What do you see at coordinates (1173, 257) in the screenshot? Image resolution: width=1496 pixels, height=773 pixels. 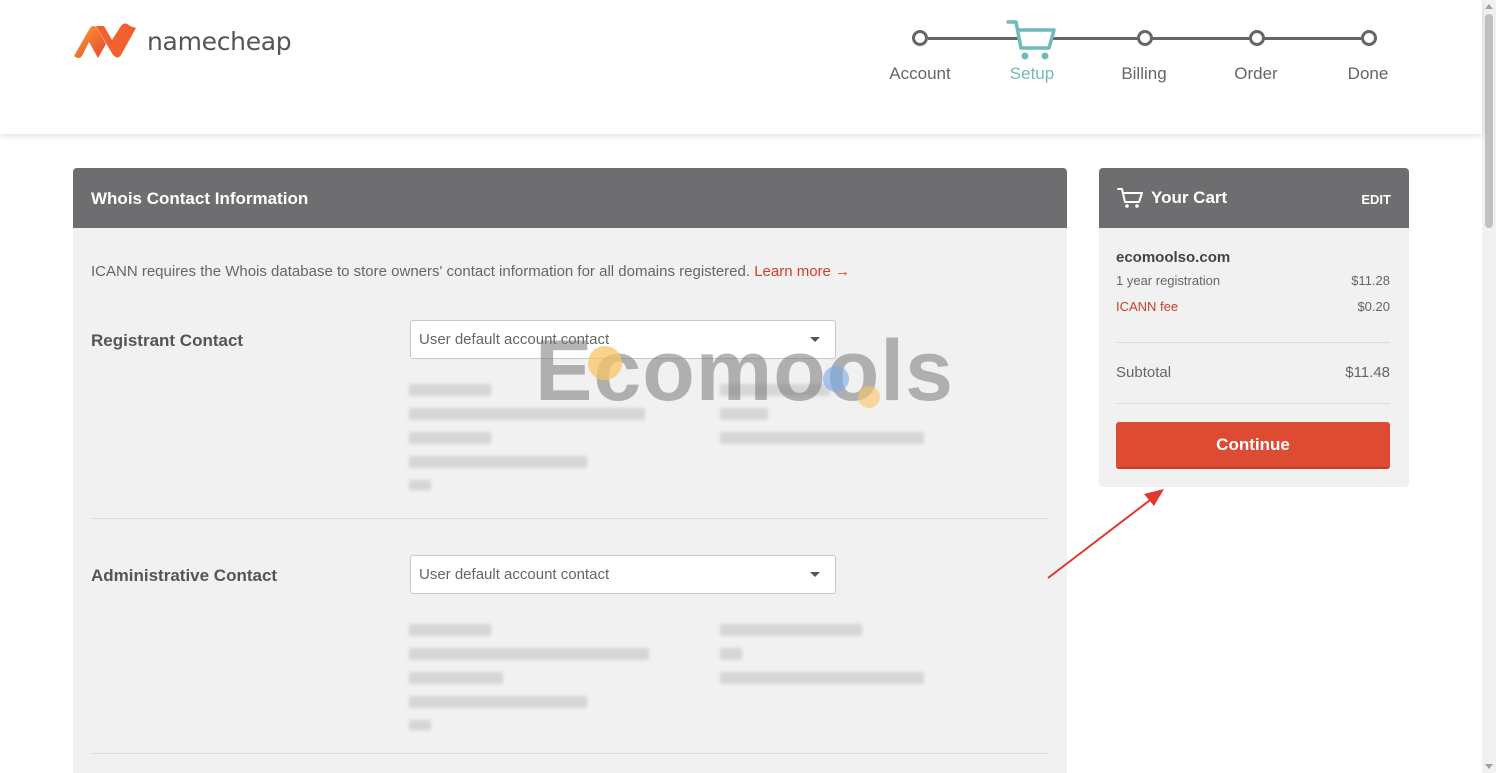 I see `cart-domain: ecomoolso.com` at bounding box center [1173, 257].